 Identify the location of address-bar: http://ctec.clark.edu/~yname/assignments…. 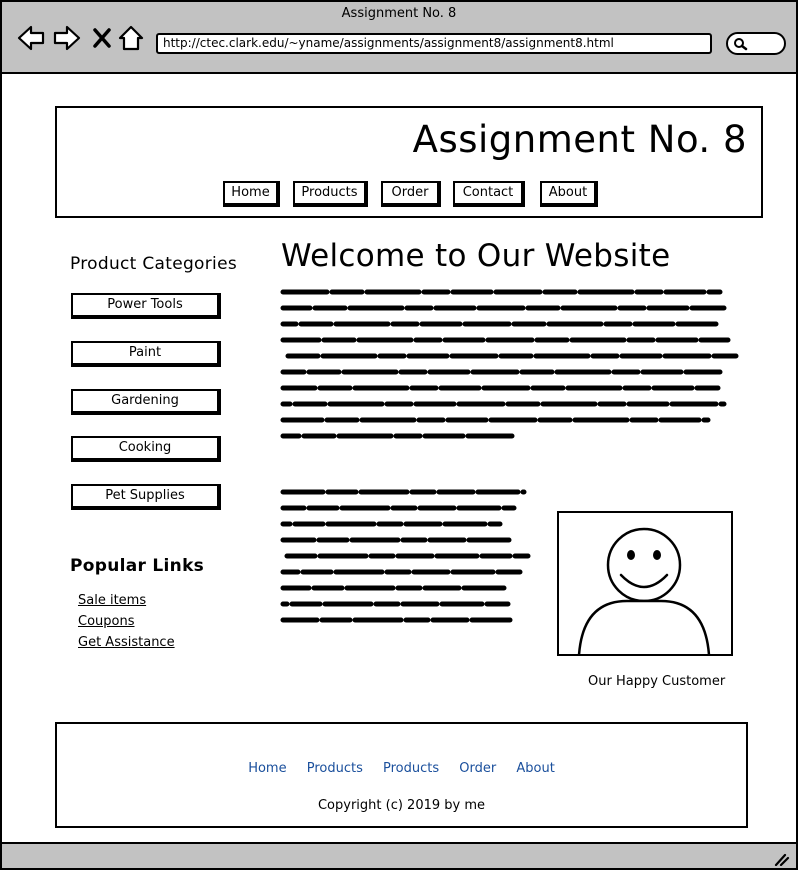
(434, 43).